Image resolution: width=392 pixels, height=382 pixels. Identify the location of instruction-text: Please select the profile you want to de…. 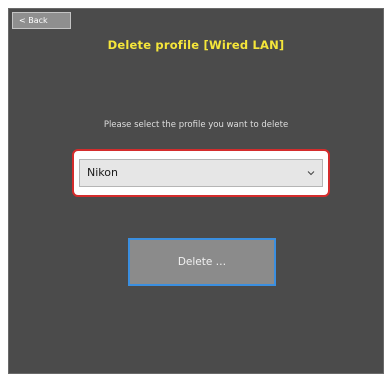
(196, 125).